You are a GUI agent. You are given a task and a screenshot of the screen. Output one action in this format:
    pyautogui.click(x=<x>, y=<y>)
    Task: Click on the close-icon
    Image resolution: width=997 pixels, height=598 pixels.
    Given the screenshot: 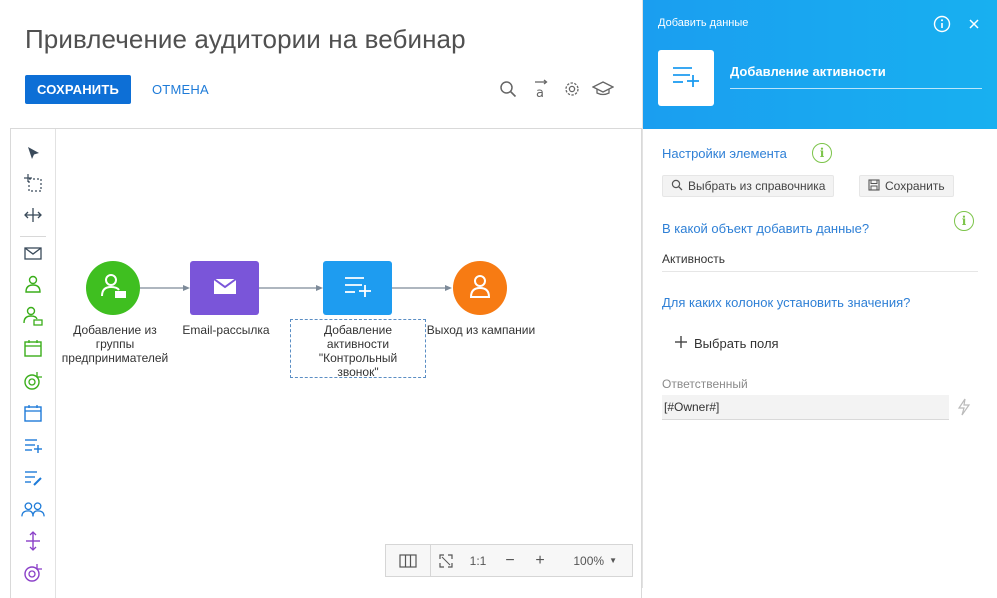 What is the action you would take?
    pyautogui.click(x=974, y=24)
    